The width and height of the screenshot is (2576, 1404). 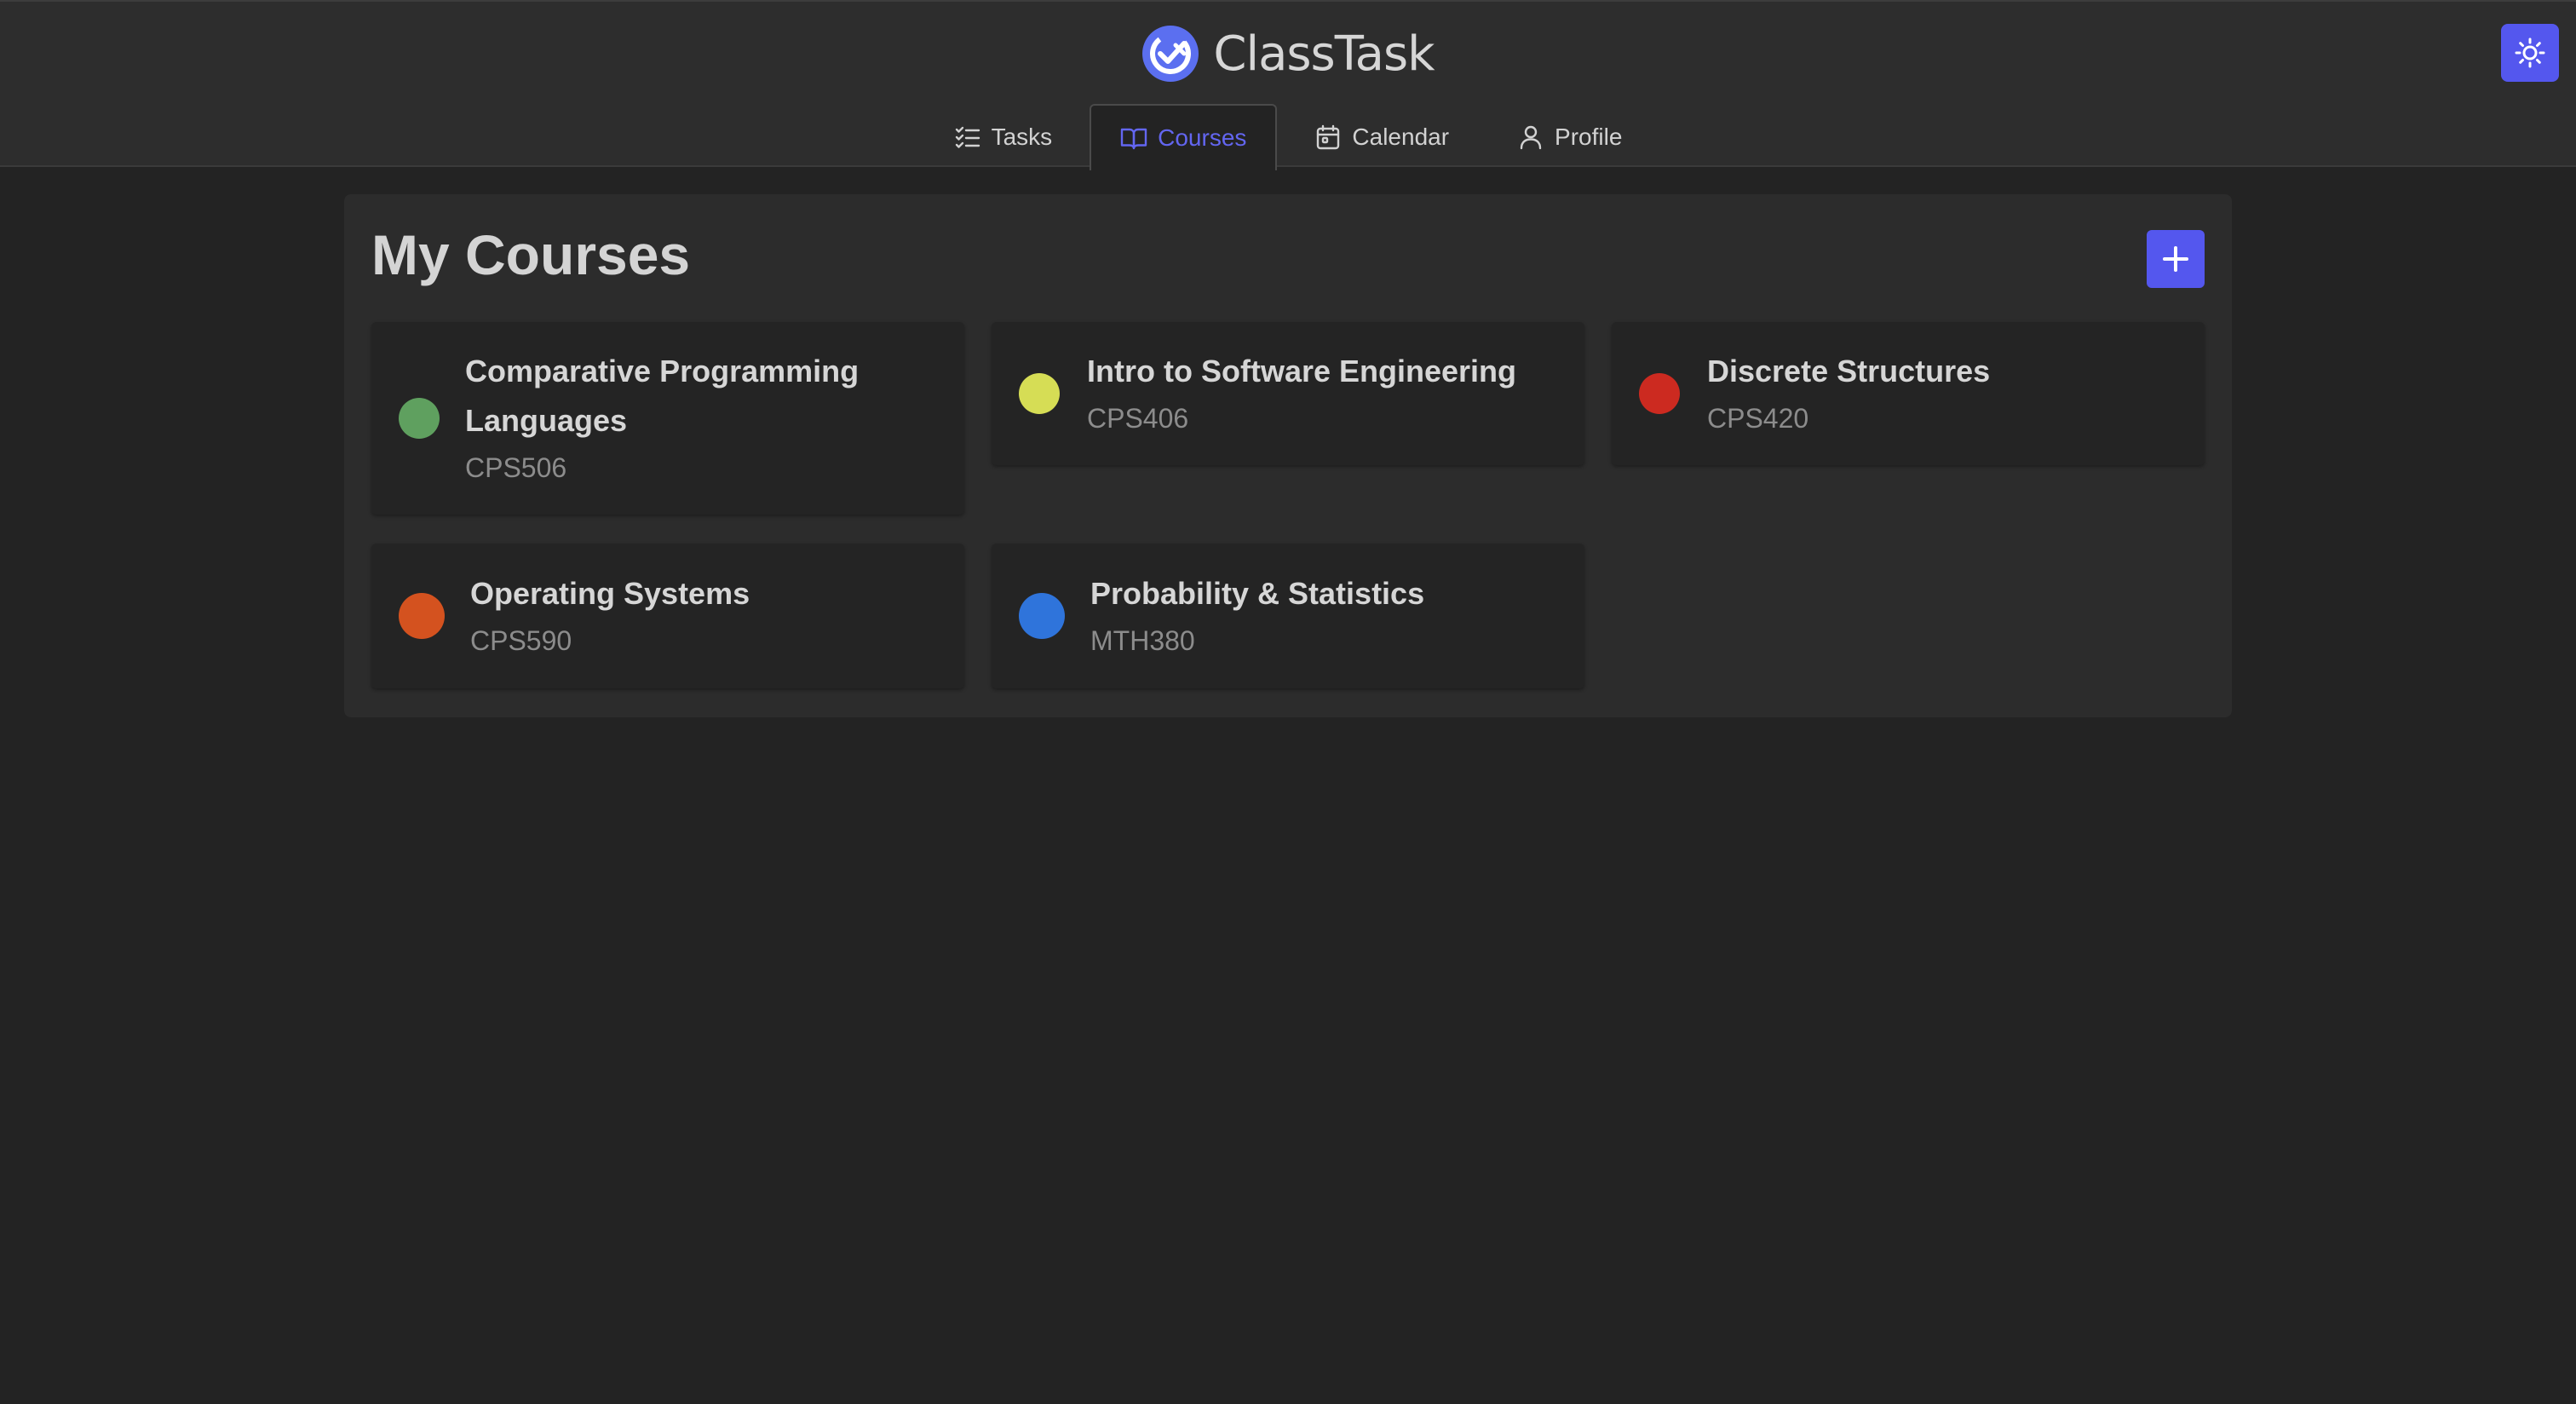 I want to click on tab-courses-label: Courses, so click(x=1202, y=137).